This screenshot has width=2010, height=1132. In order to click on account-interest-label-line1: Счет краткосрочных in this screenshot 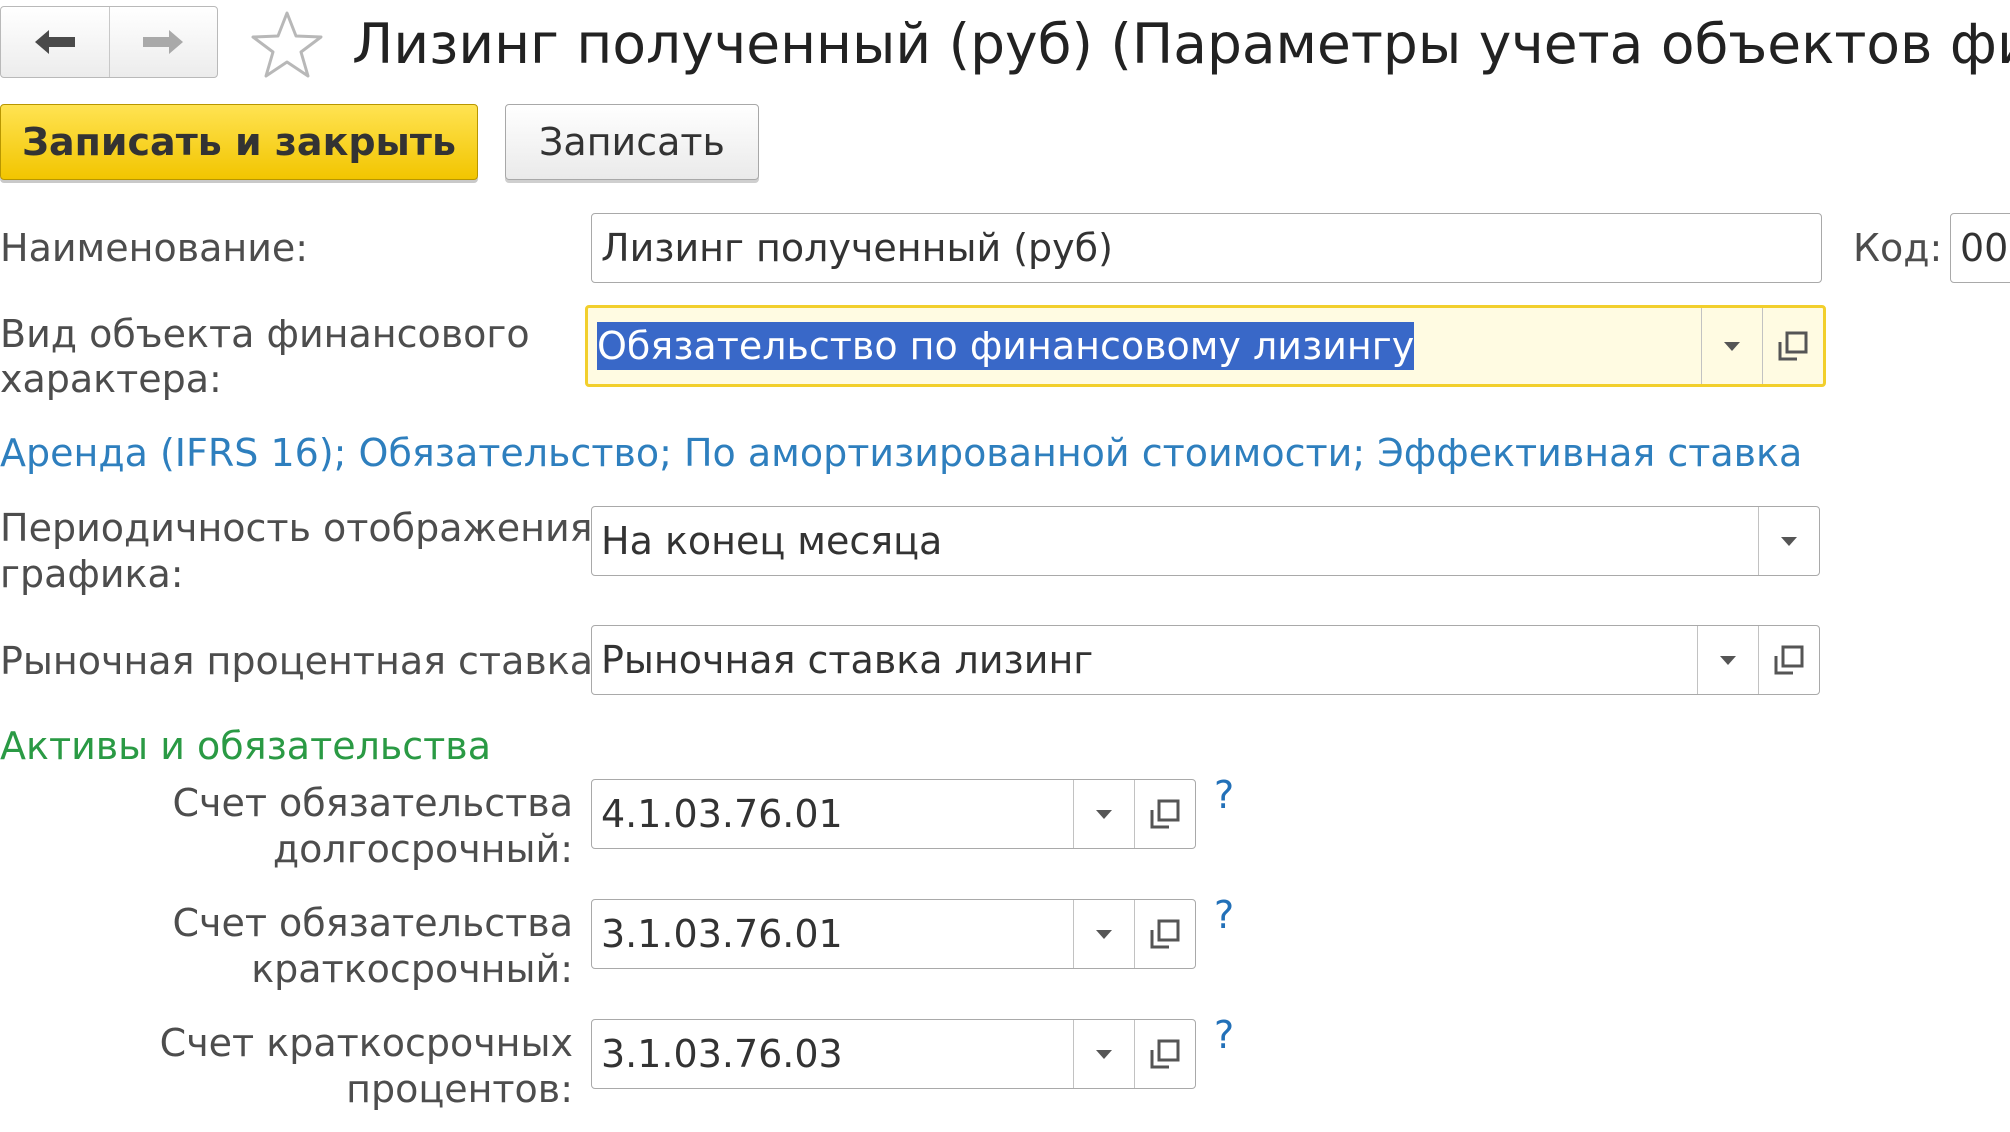, I will do `click(366, 1043)`.